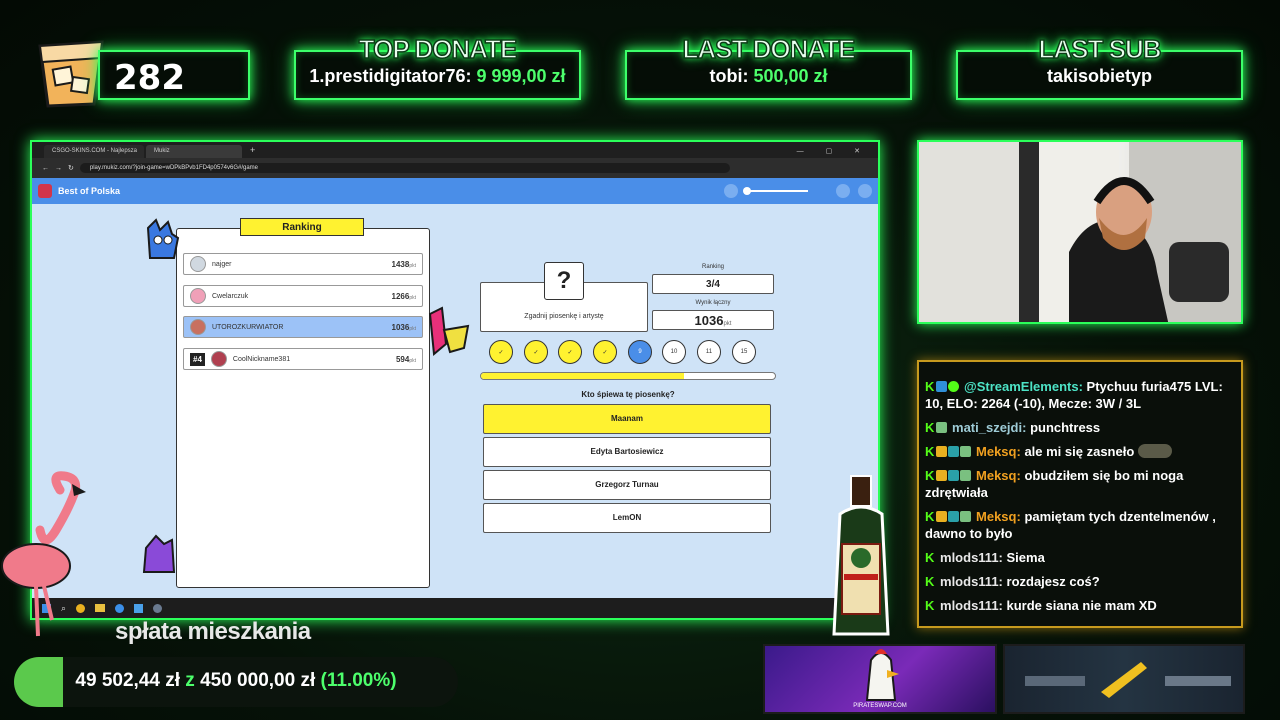 This screenshot has height=720, width=1280. I want to click on chat-text: ale mi się zasneło, so click(1079, 451).